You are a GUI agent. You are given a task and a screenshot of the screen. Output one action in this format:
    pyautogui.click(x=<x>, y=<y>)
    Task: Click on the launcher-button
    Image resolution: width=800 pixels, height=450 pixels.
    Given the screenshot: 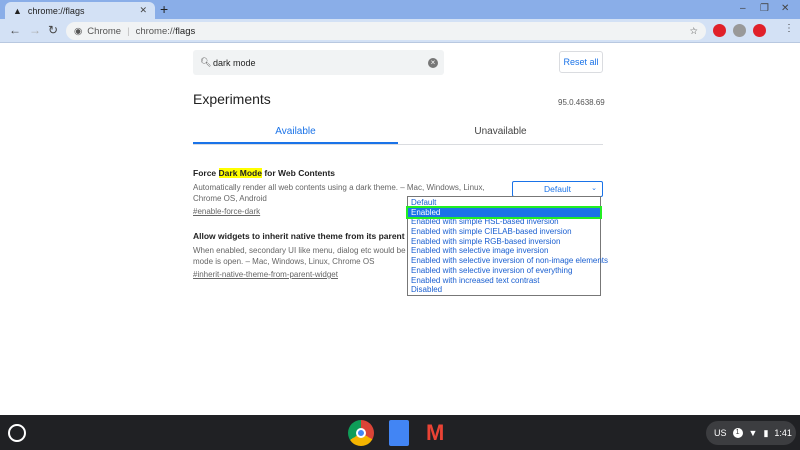 What is the action you would take?
    pyautogui.click(x=17, y=433)
    